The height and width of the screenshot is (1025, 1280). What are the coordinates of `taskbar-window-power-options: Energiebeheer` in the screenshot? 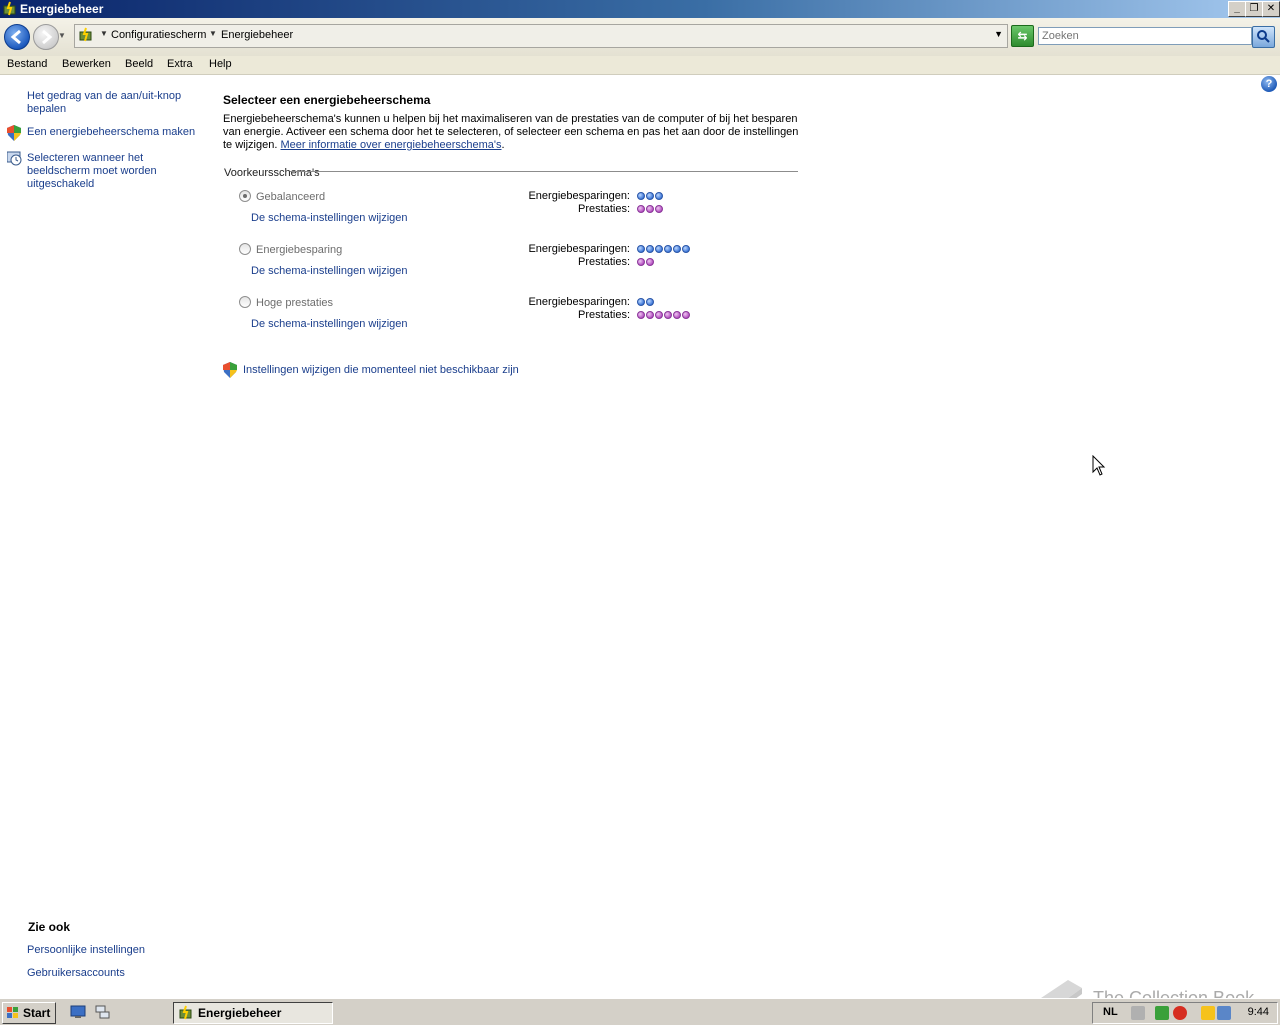 It's located at (253, 1013).